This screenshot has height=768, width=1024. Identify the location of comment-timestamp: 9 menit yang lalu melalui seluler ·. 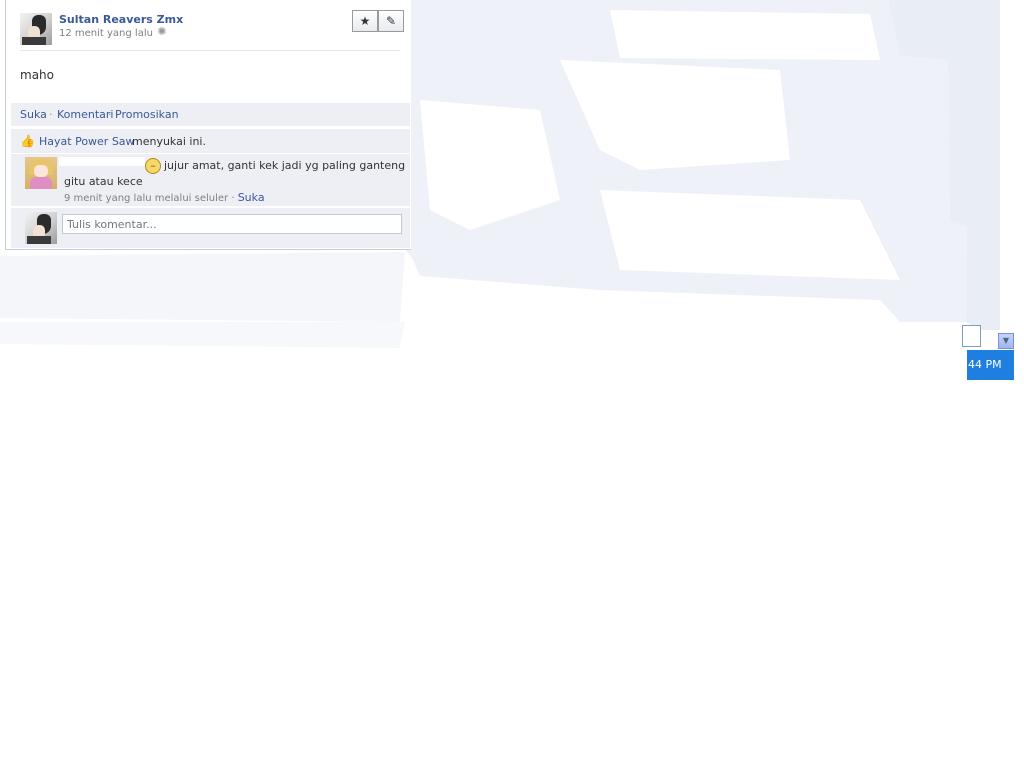
(149, 198).